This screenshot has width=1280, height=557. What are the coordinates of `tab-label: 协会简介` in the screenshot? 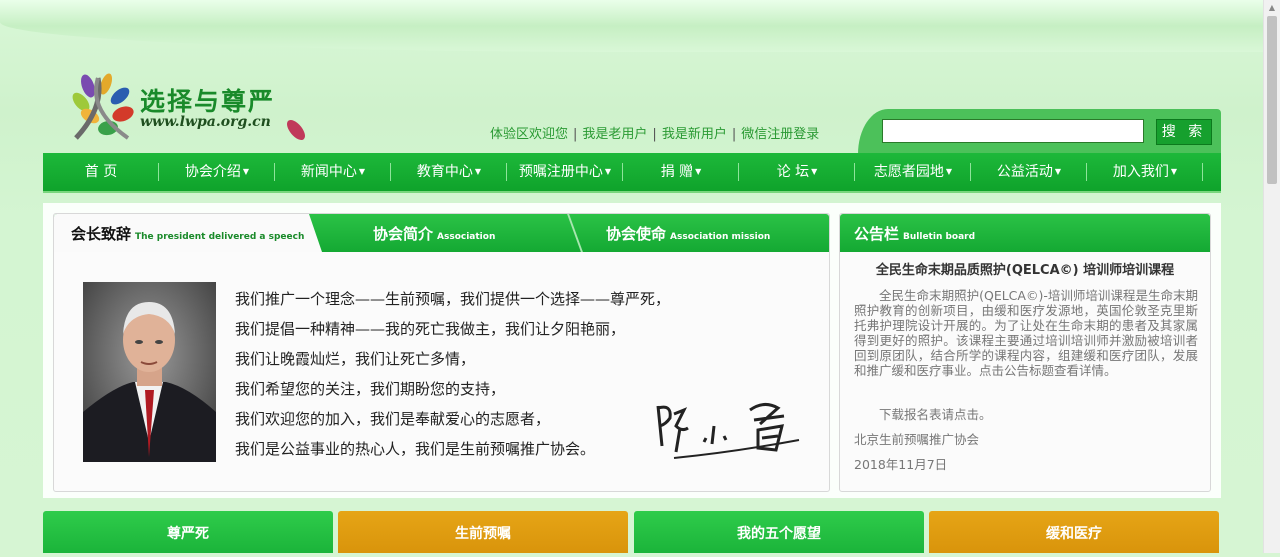 It's located at (403, 234).